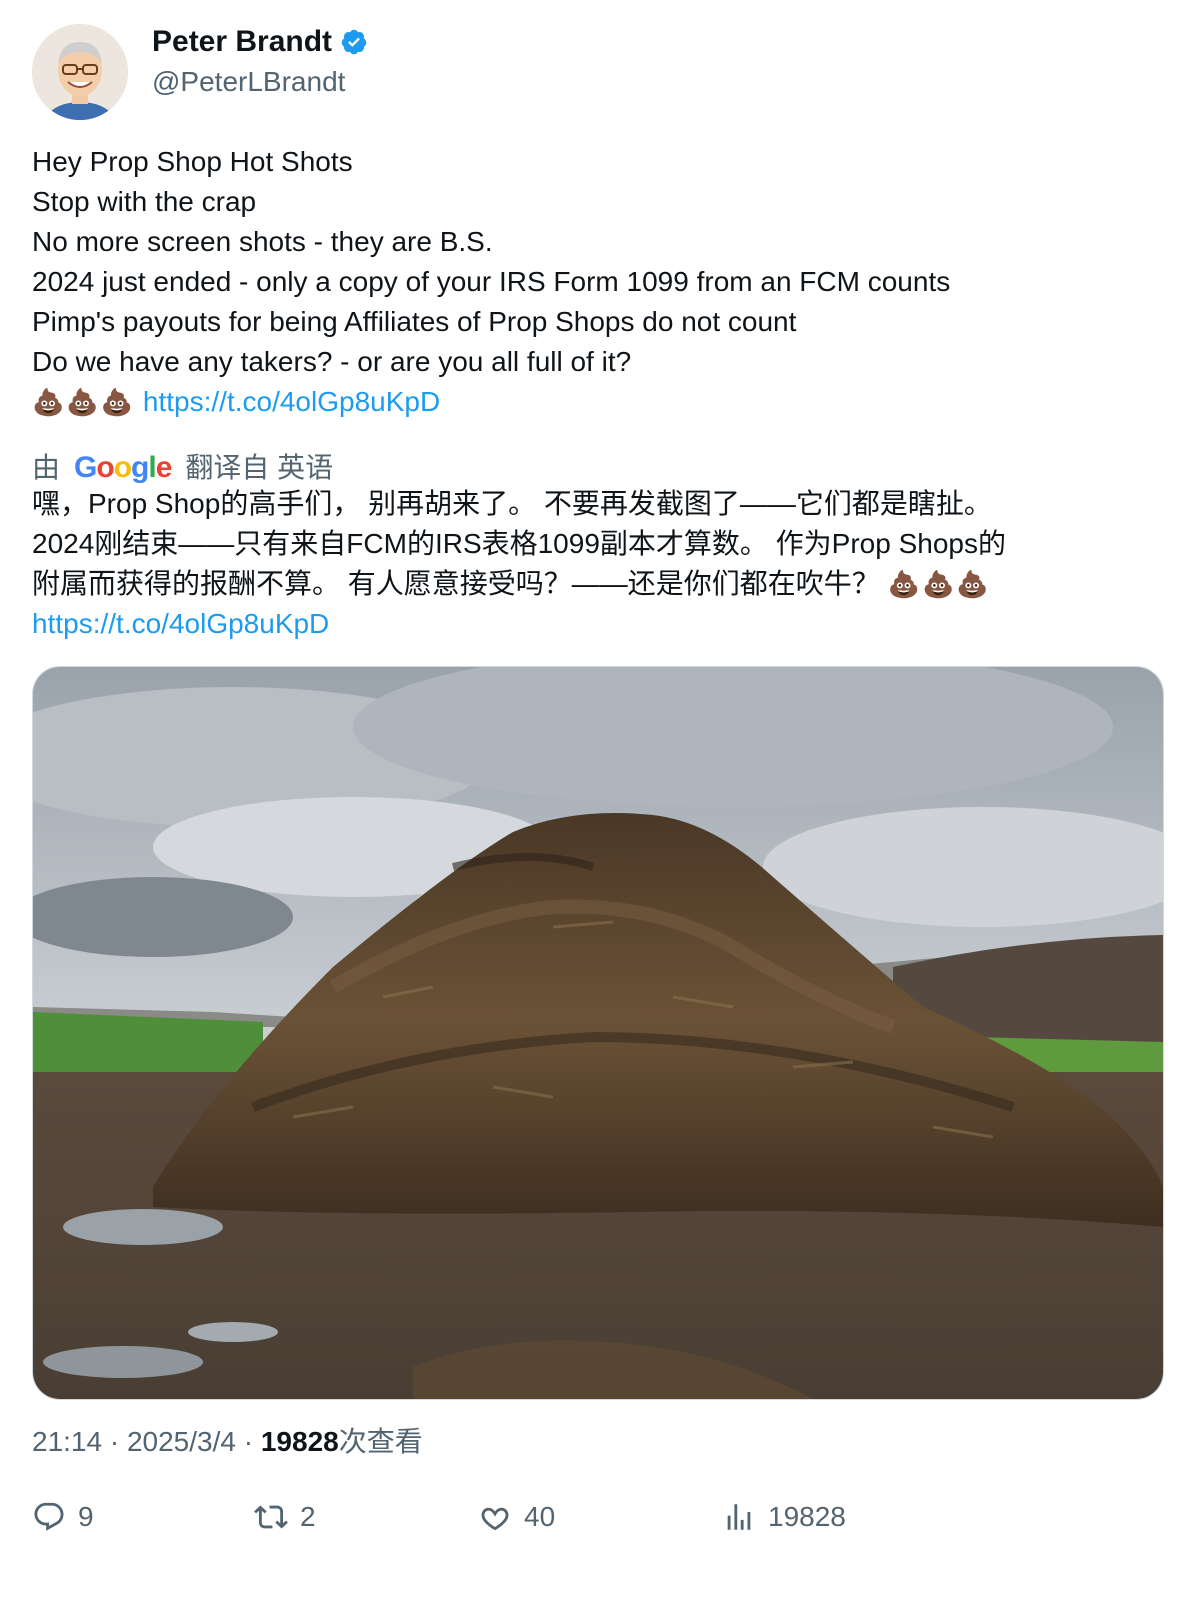 This screenshot has height=1614, width=1196. I want to click on like-count: 40, so click(540, 1516).